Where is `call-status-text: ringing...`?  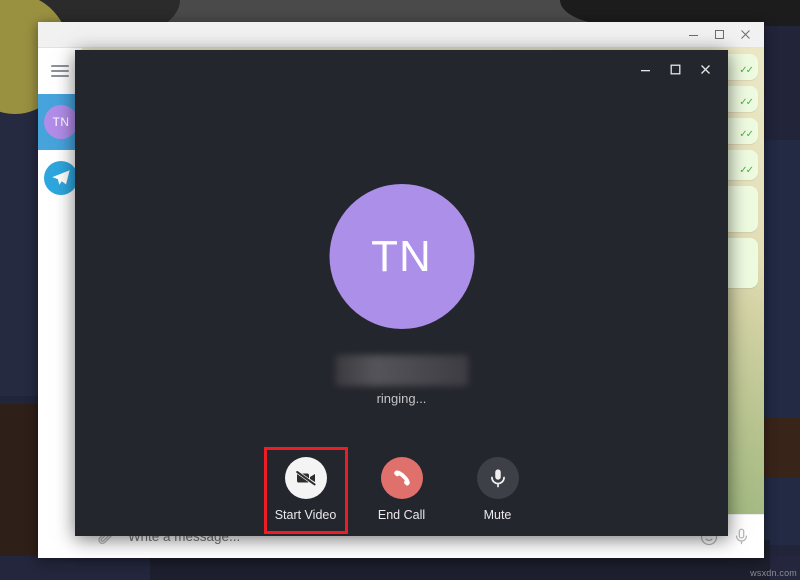 call-status-text: ringing... is located at coordinates (401, 398).